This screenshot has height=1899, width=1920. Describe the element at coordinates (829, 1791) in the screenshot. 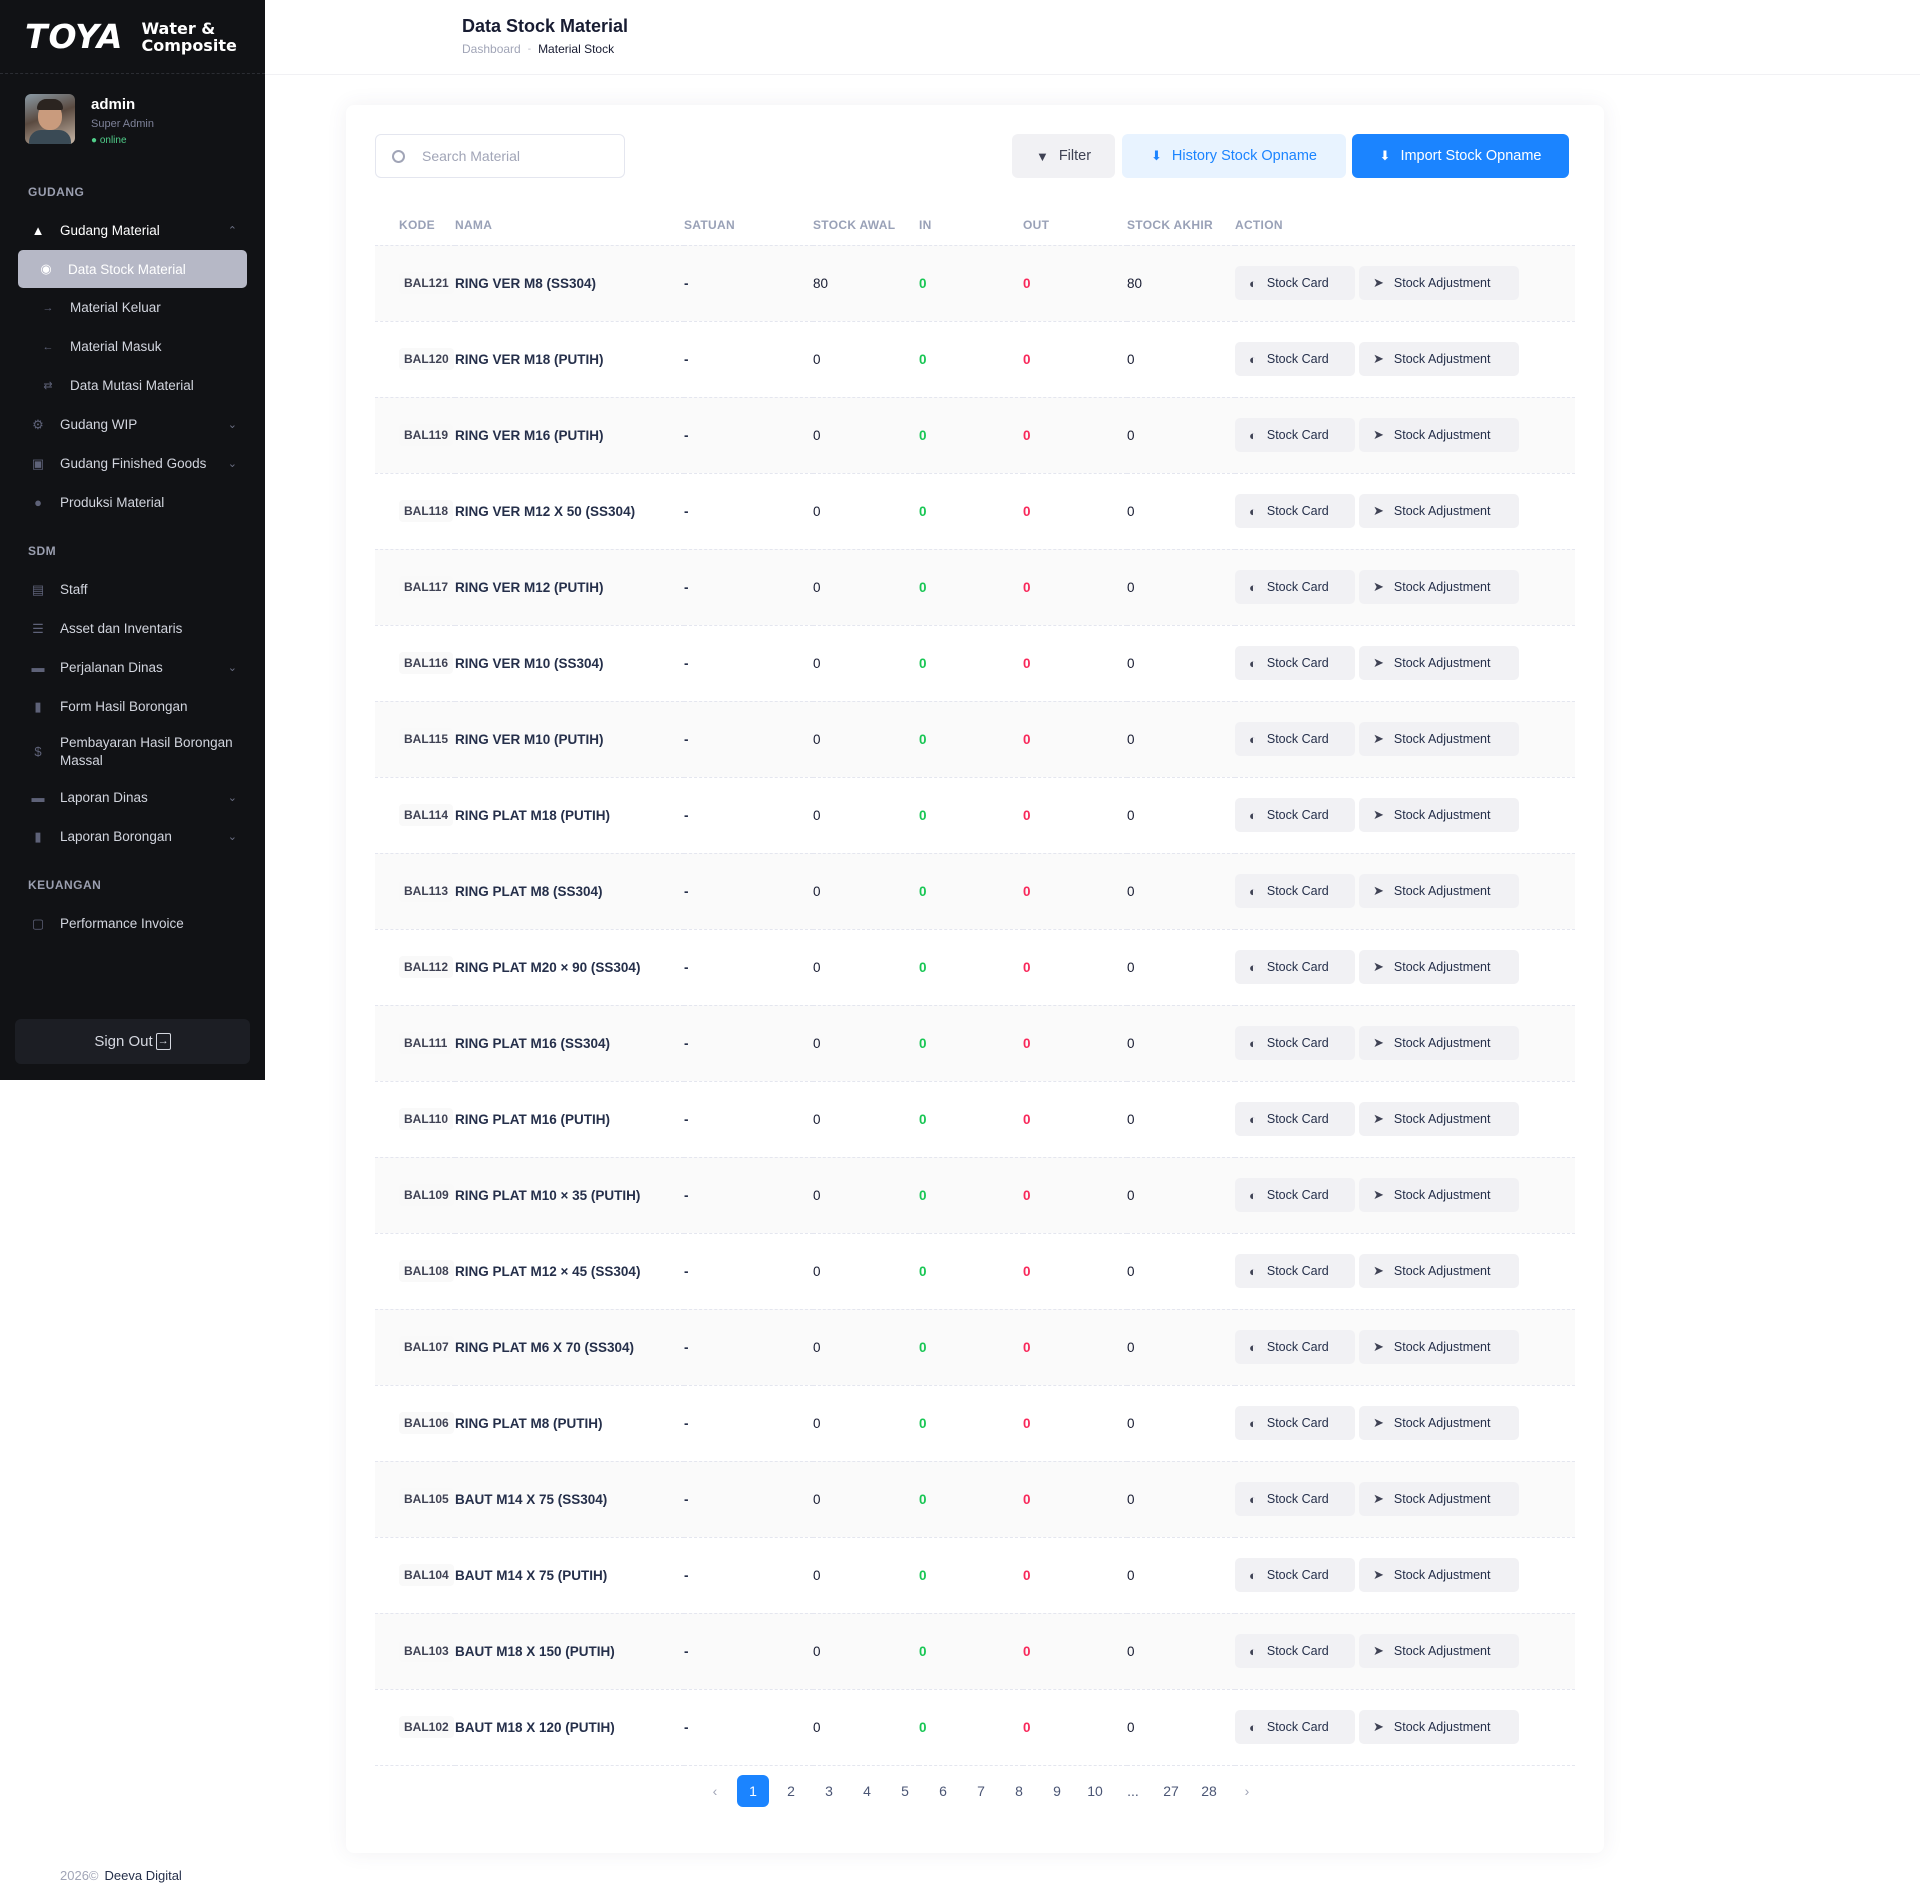

I see `pagination-page: 3` at that location.